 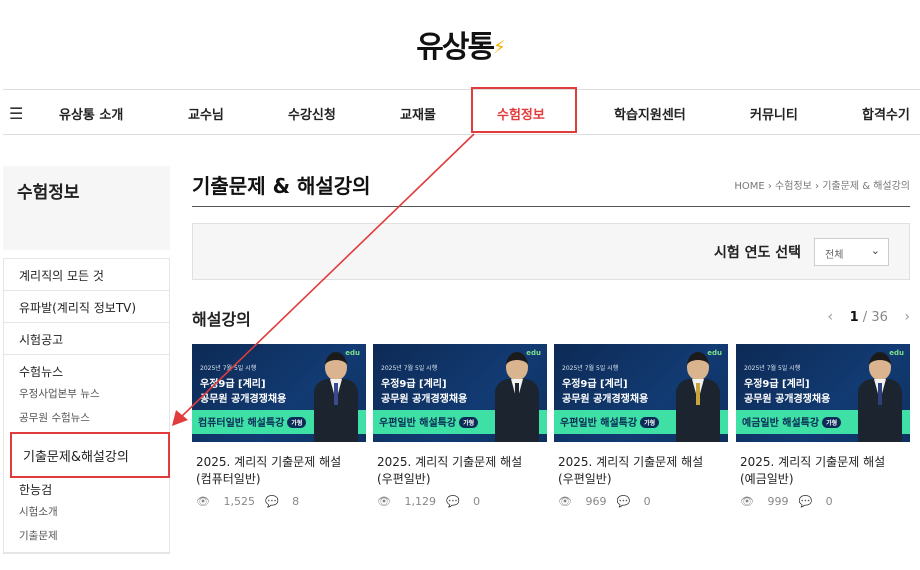 What do you see at coordinates (273, 501) in the screenshot?
I see `comment-icon: 💬` at bounding box center [273, 501].